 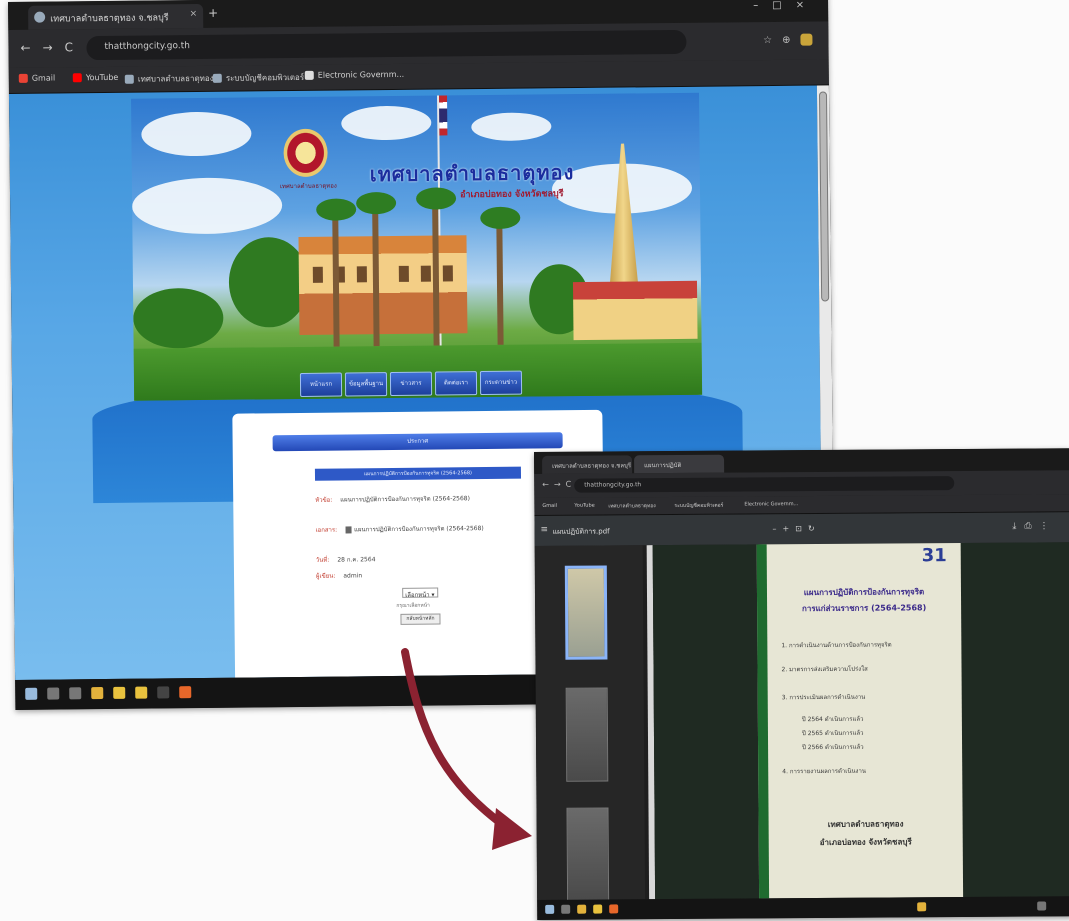 What do you see at coordinates (824, 196) in the screenshot?
I see `scrollbar-thumb` at bounding box center [824, 196].